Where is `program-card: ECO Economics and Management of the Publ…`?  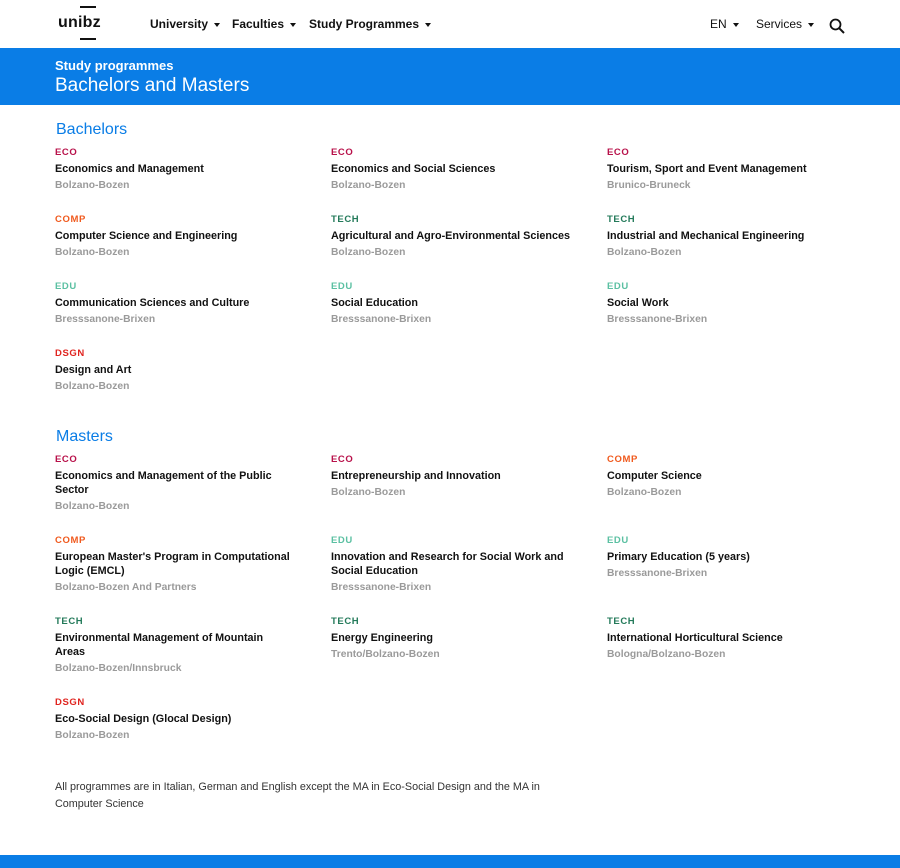 program-card: ECO Economics and Management of the Publ… is located at coordinates (175, 483).